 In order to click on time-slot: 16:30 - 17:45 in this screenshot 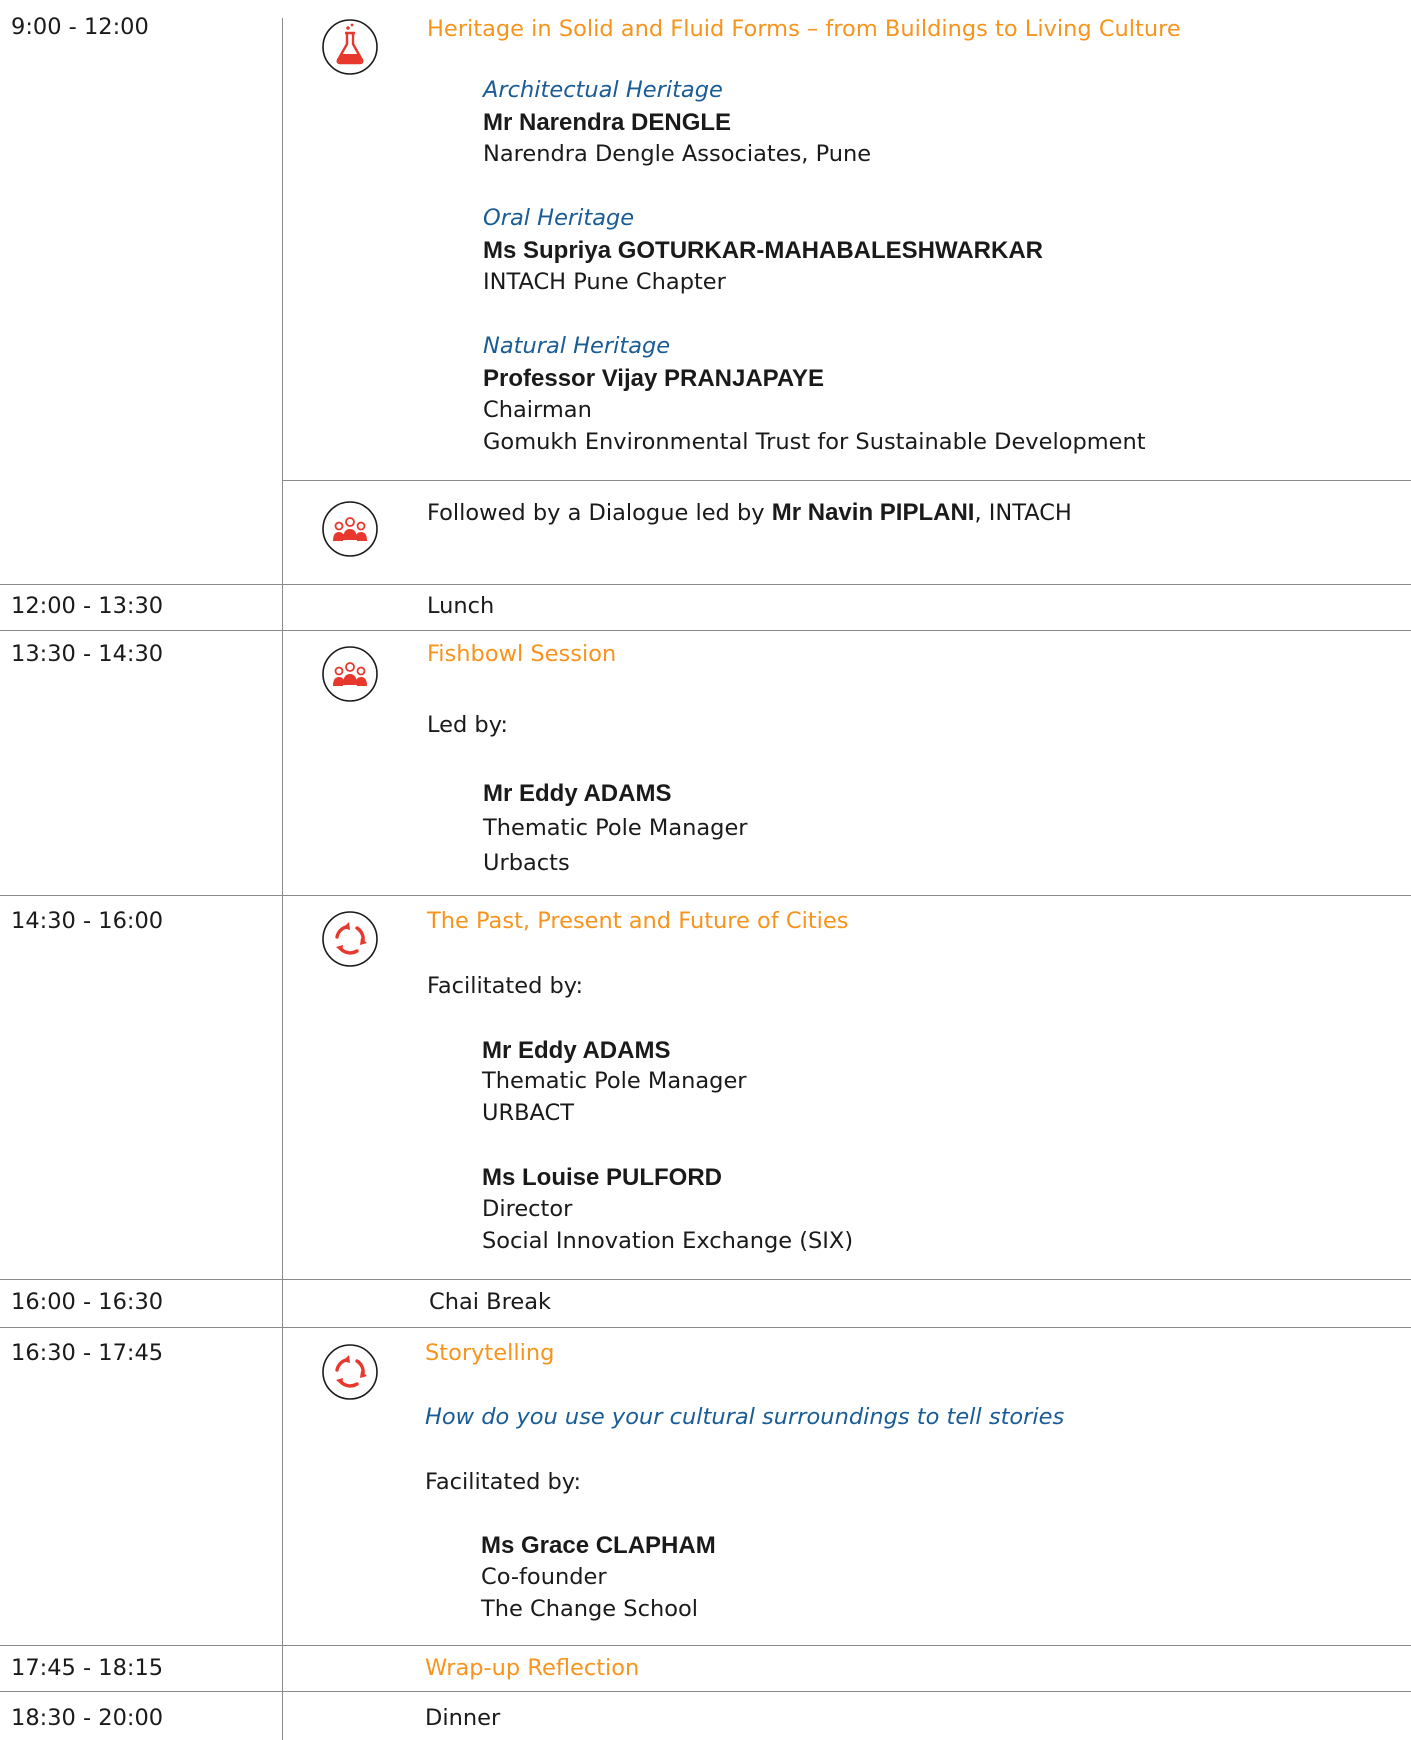, I will do `click(87, 1353)`.